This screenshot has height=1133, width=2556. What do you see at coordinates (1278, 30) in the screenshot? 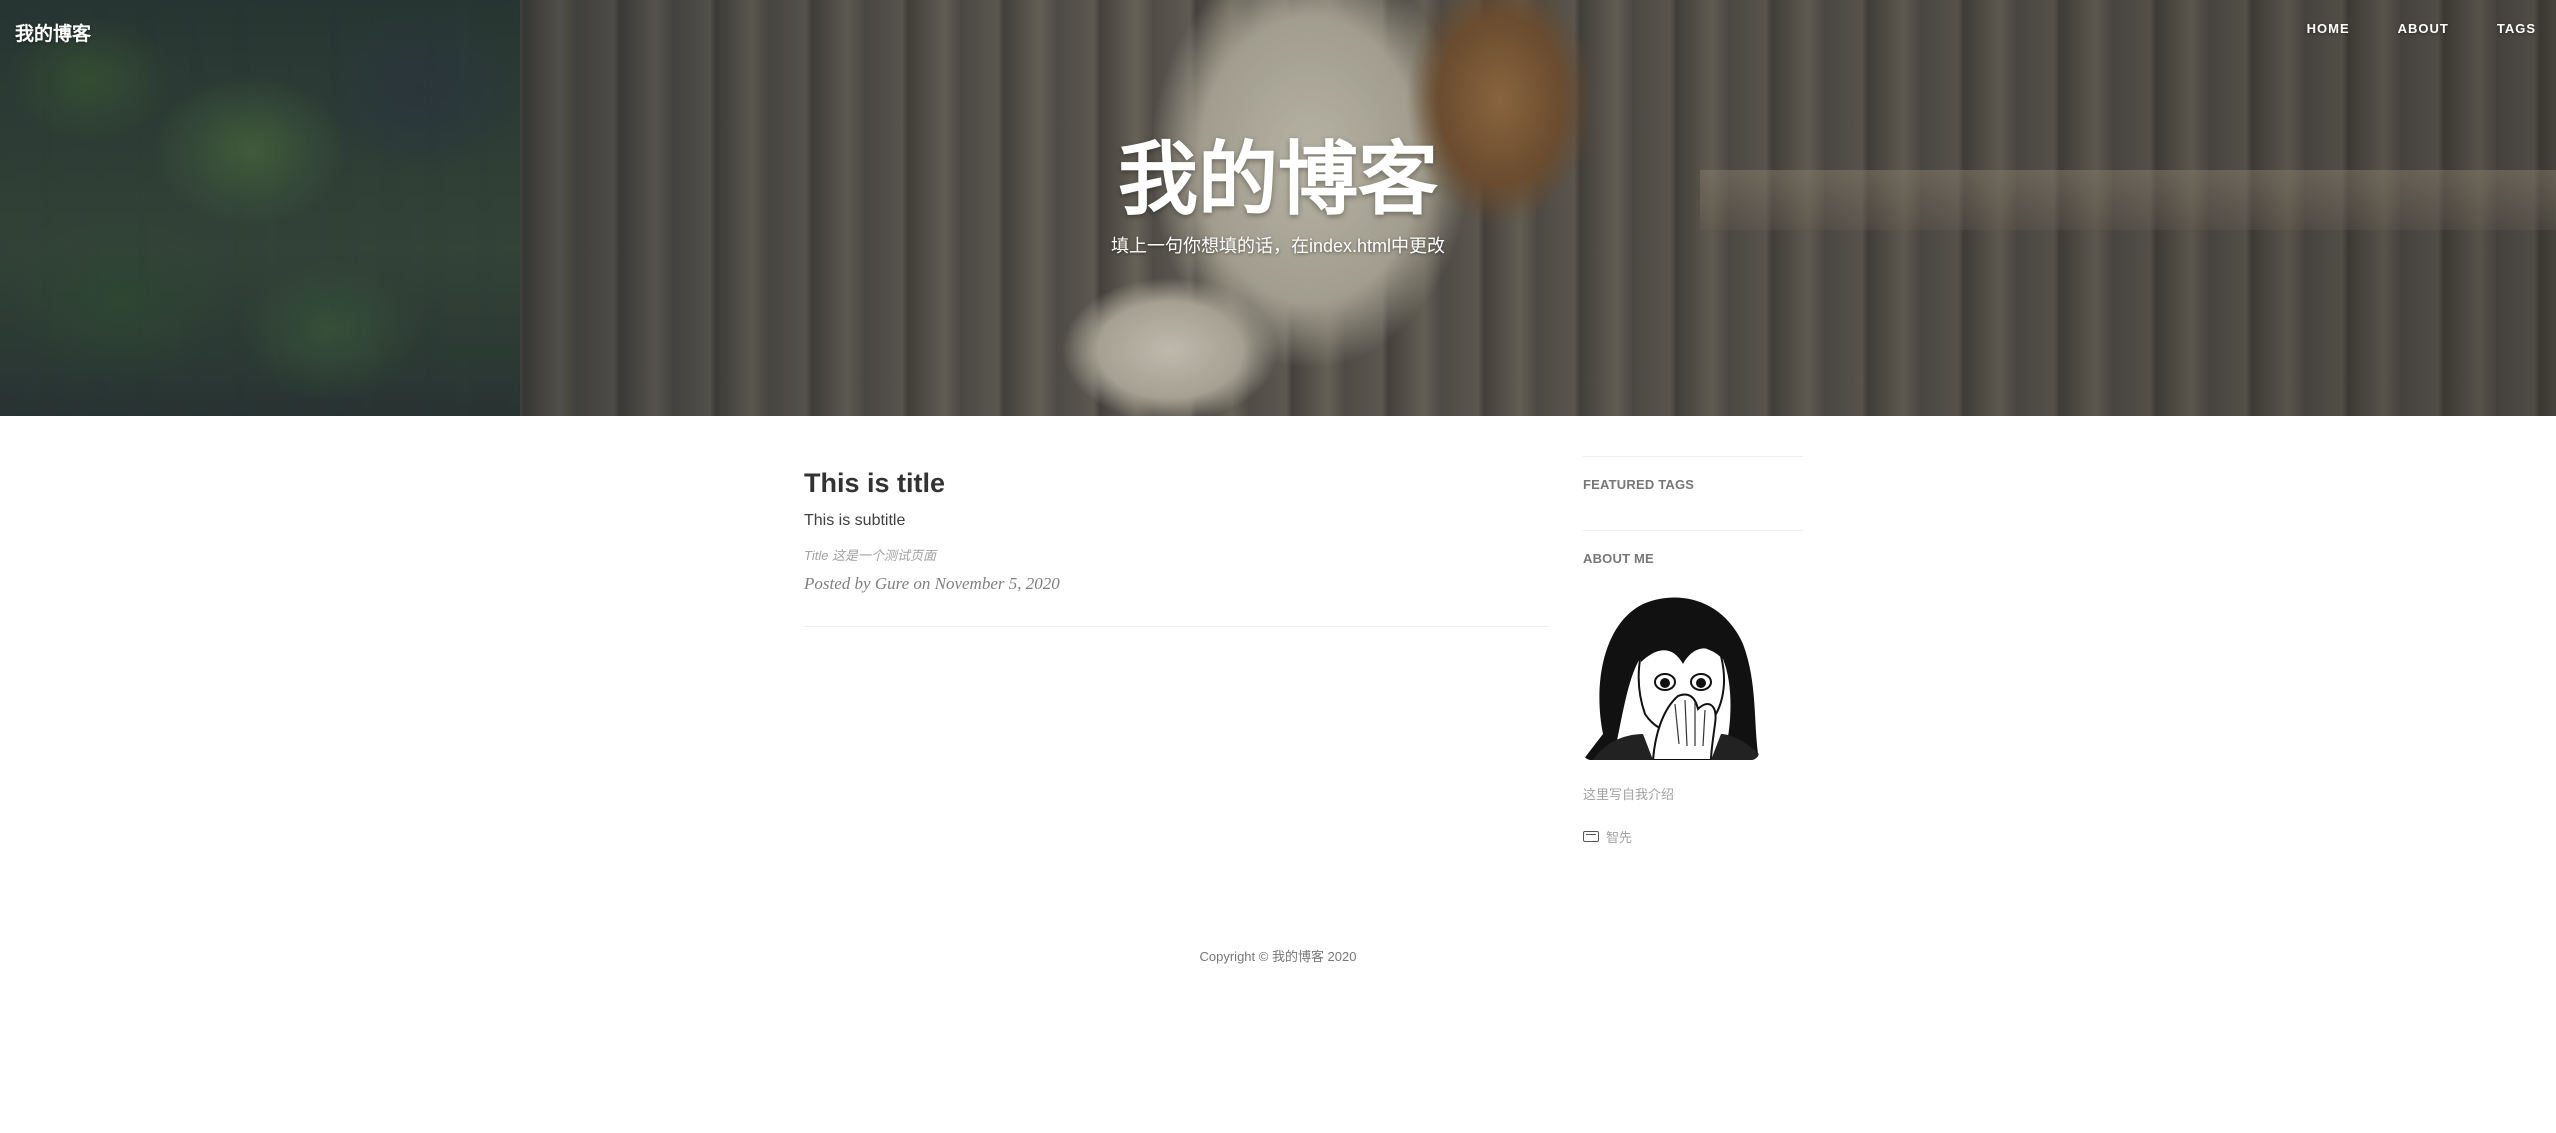
I see `navbar: 我的博客 HOME ABOUT TAGS` at bounding box center [1278, 30].